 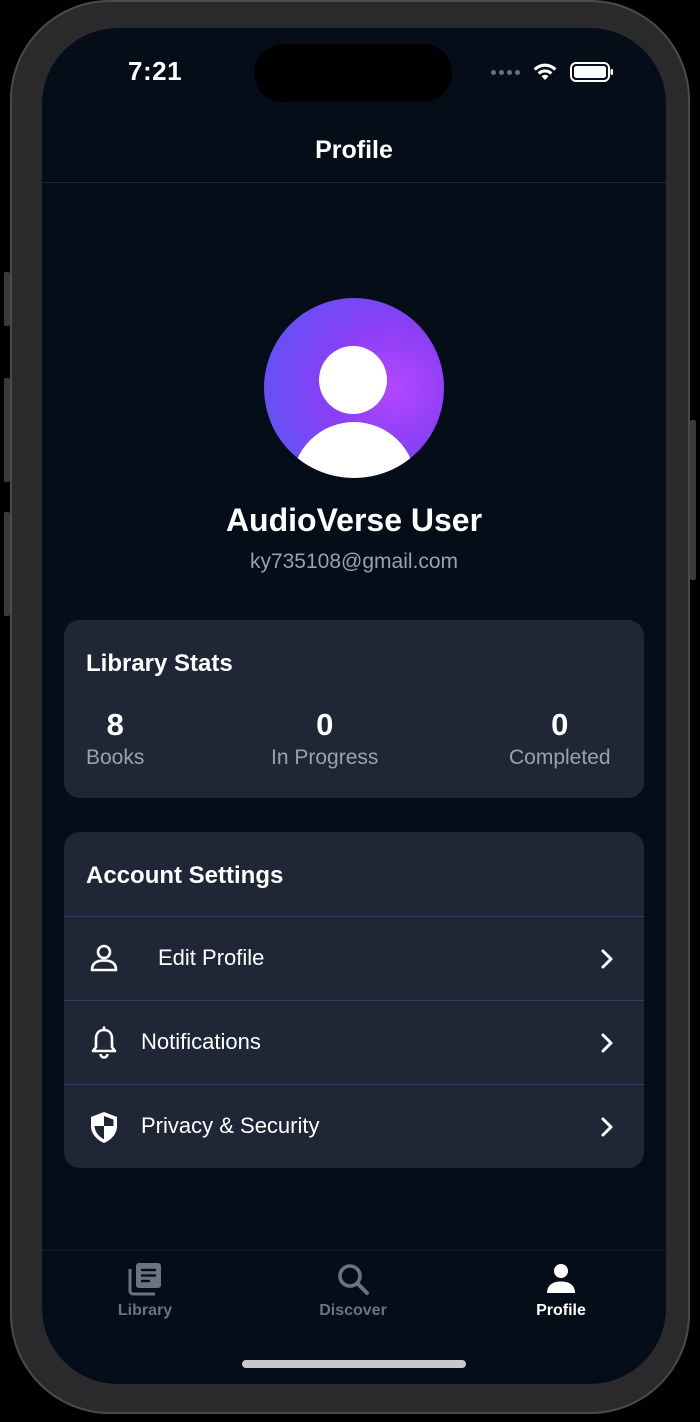 I want to click on dynamic-island, so click(x=353, y=73).